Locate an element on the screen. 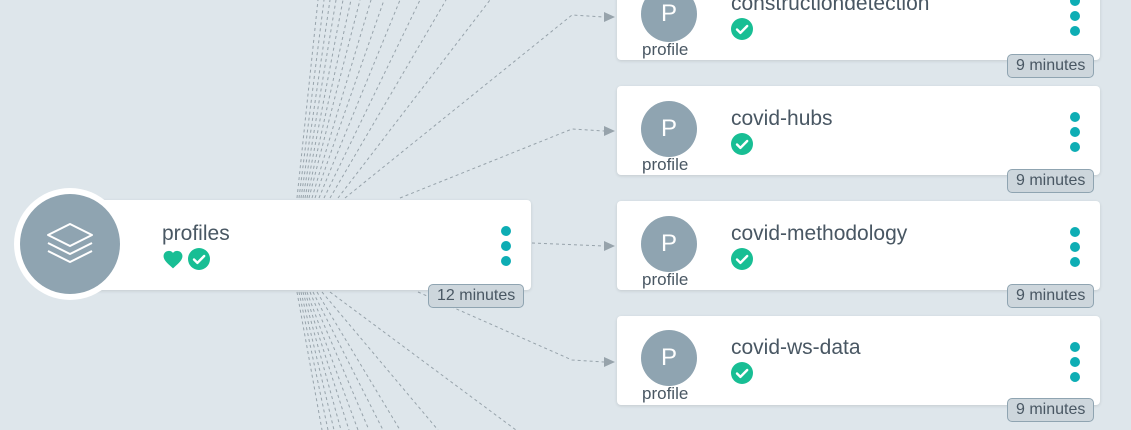 Image resolution: width=1131 pixels, height=430 pixels. app-menu-button is located at coordinates (506, 246).